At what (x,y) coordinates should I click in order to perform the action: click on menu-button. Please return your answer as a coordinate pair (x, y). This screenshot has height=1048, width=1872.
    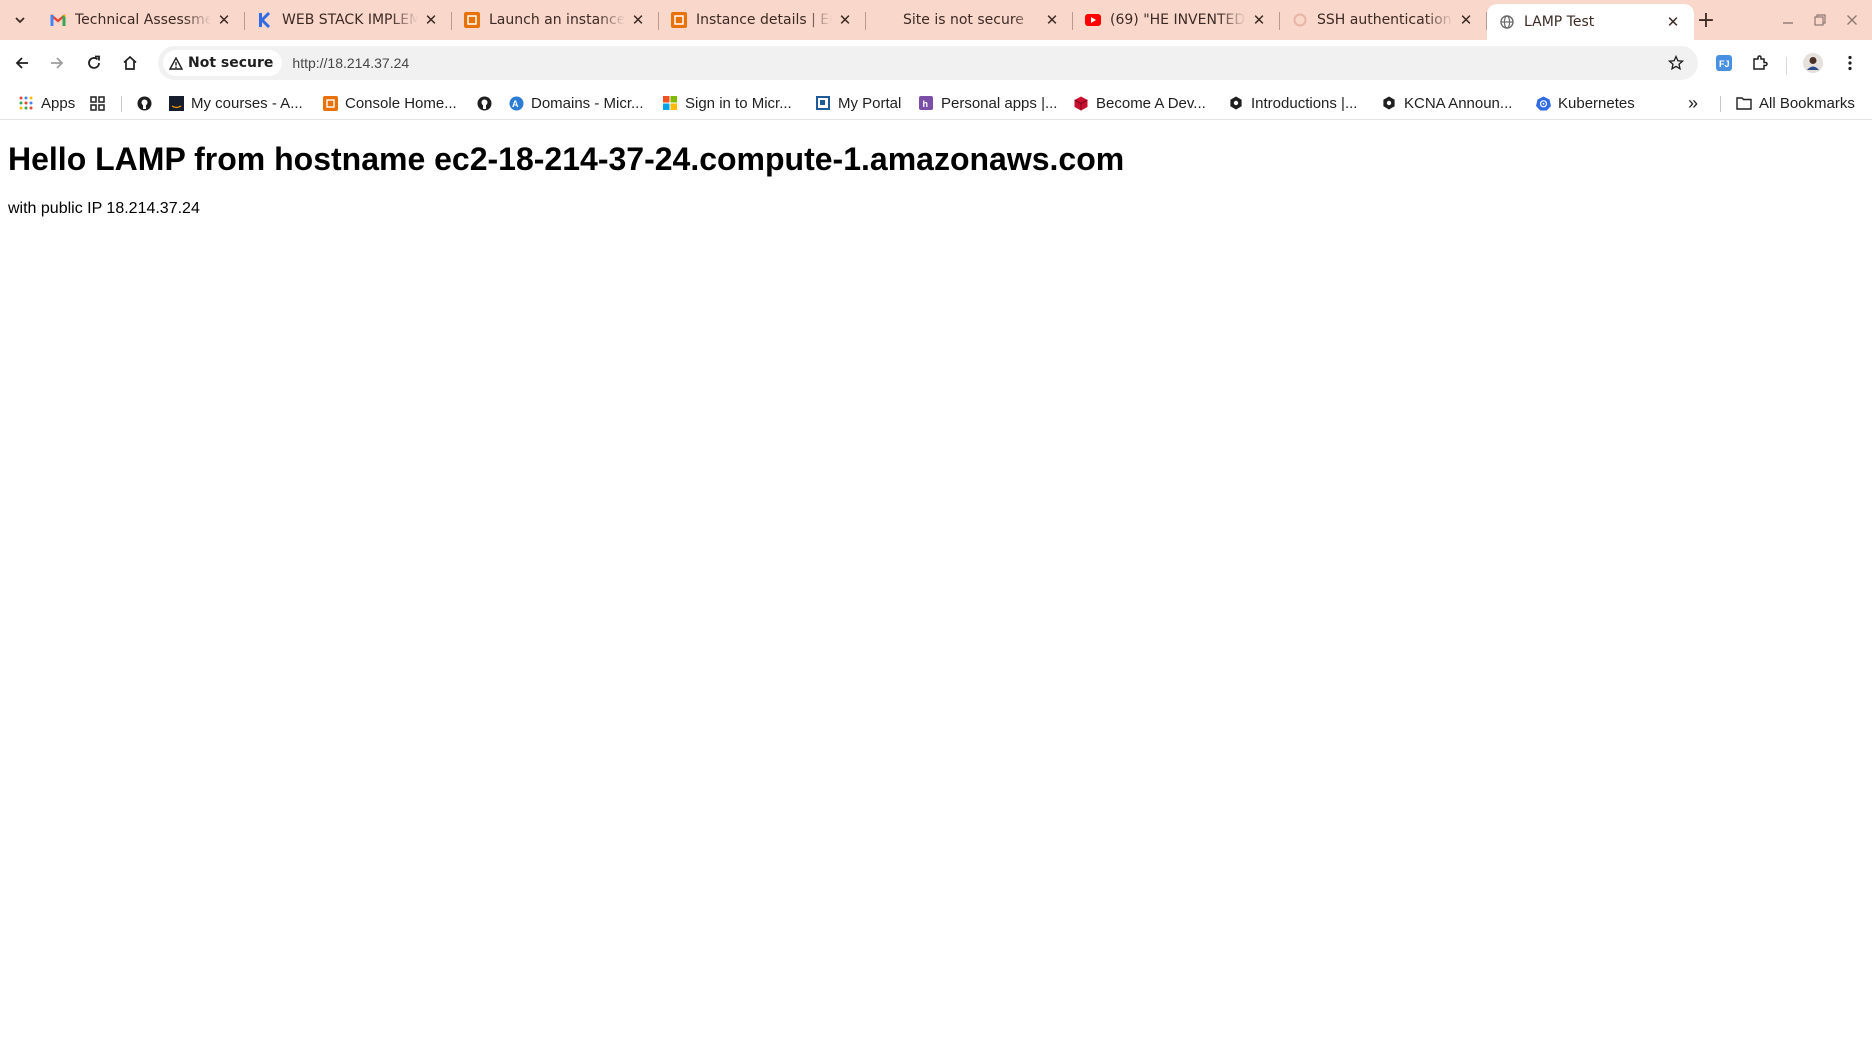
    Looking at the image, I should click on (1850, 63).